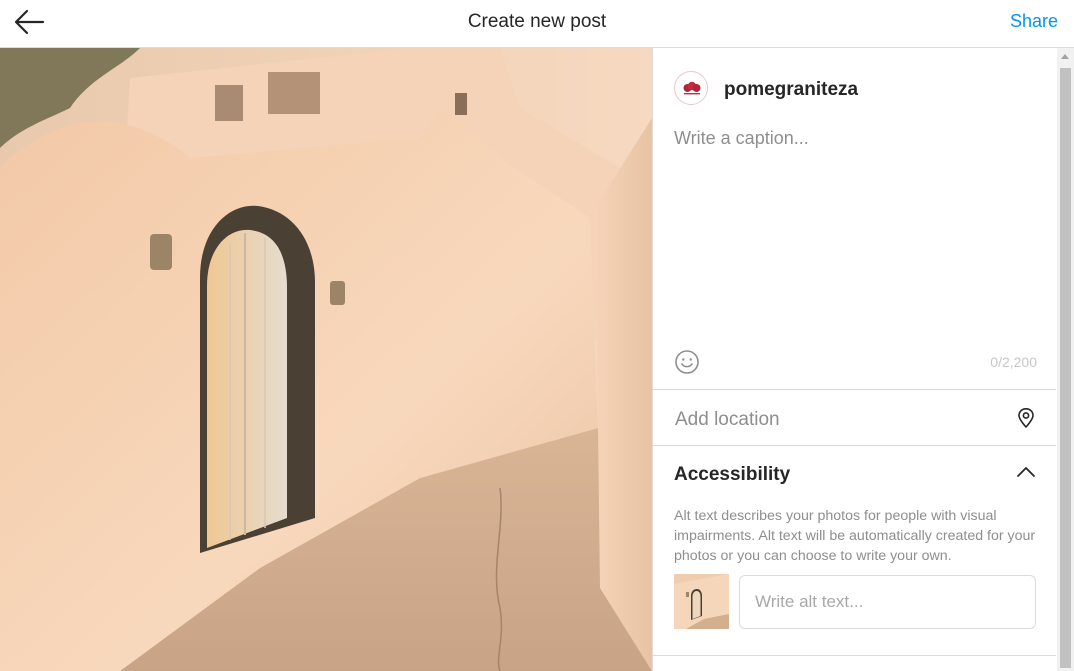 This screenshot has height=671, width=1074. I want to click on scroll-up-arrow-icon, so click(1065, 56).